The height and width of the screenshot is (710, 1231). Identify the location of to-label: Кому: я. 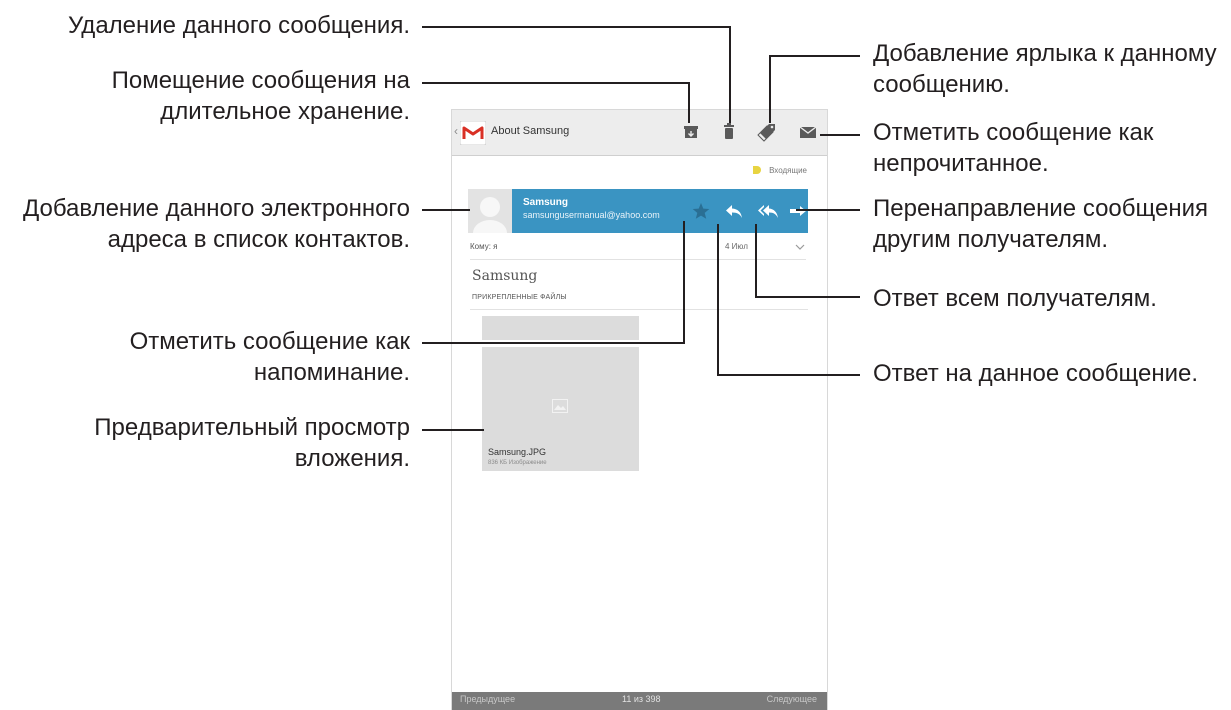
(484, 246).